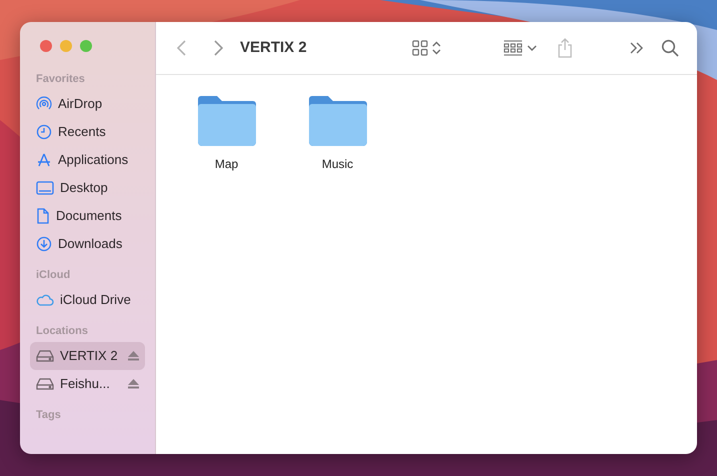 This screenshot has width=717, height=476. I want to click on file-name: Map, so click(226, 164).